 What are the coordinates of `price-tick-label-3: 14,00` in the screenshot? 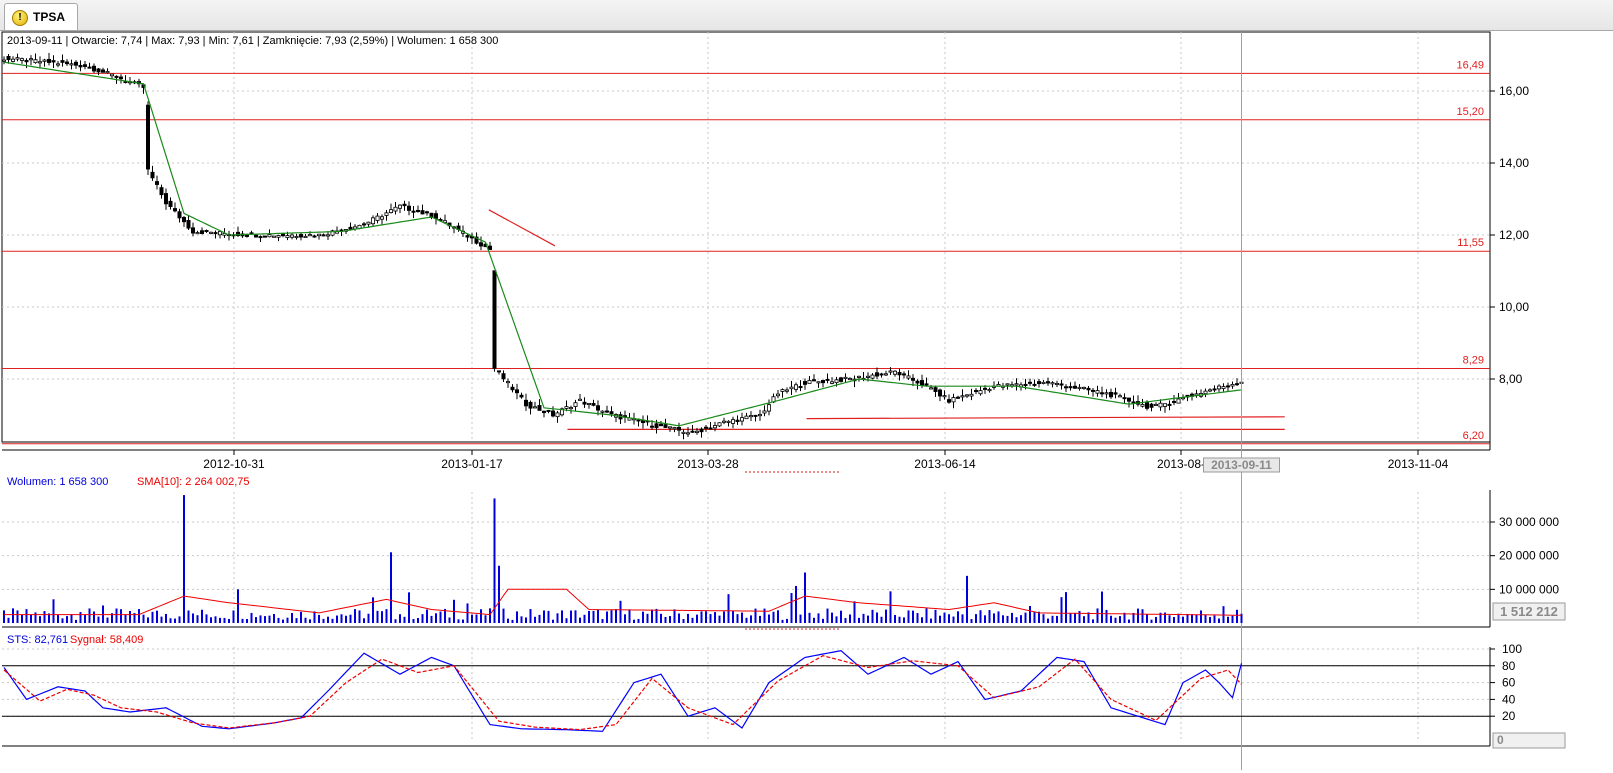 It's located at (1514, 163).